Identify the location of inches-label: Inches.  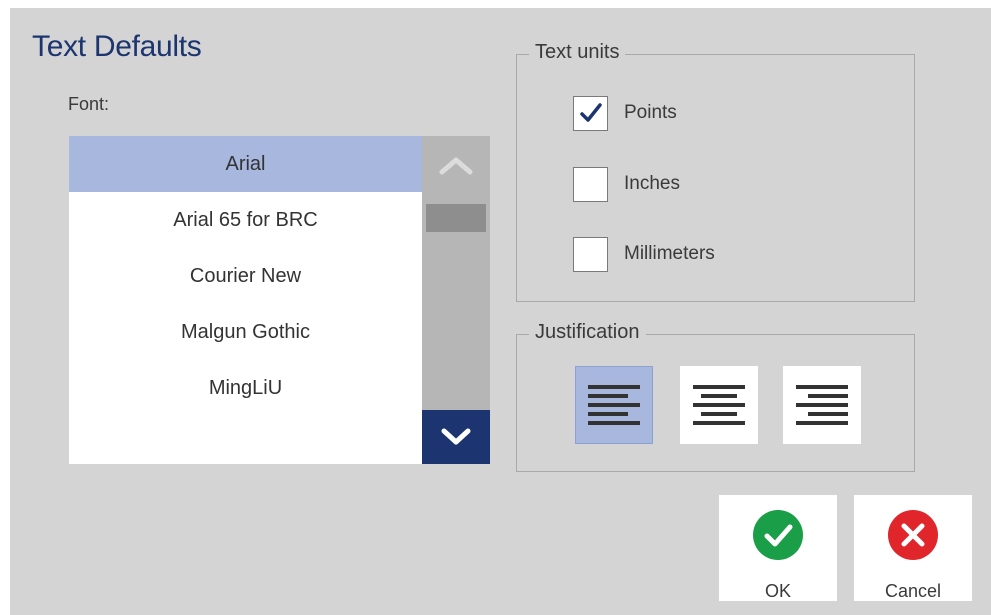
(652, 183).